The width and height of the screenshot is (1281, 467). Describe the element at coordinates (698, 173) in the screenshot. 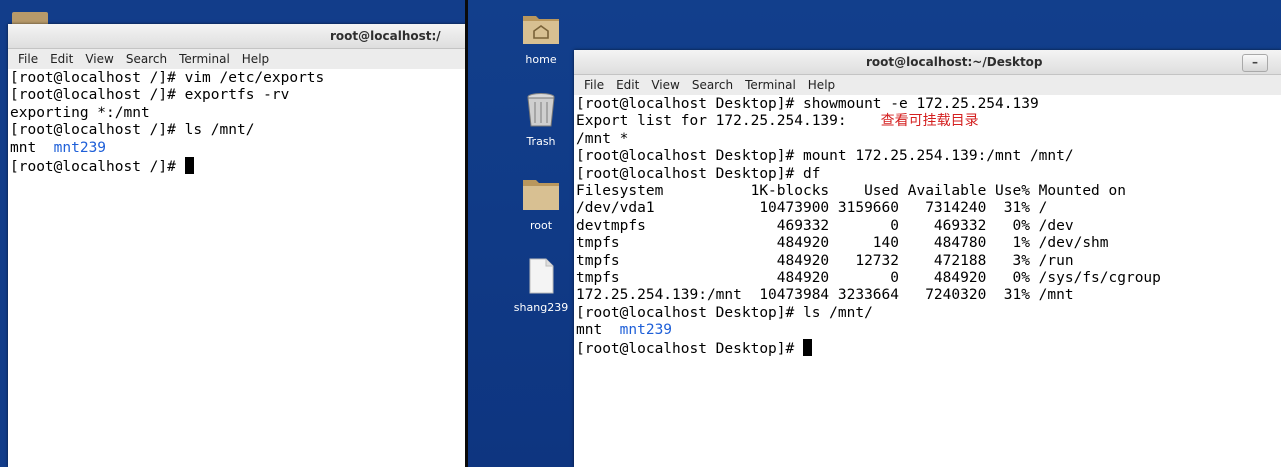

I see `terminal-line-text: [root@localhost Desktop]# df` at that location.